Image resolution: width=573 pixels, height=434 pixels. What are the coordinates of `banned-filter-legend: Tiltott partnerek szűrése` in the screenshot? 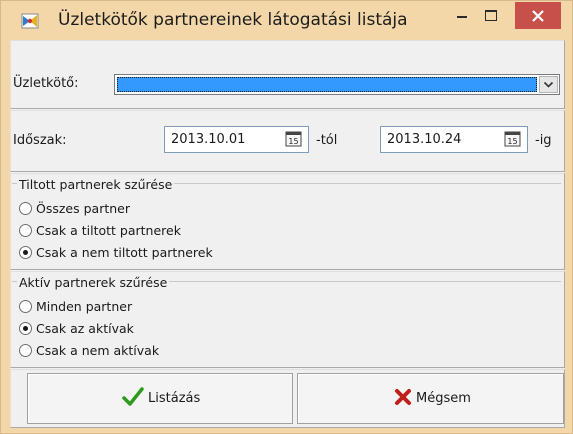 It's located at (96, 184).